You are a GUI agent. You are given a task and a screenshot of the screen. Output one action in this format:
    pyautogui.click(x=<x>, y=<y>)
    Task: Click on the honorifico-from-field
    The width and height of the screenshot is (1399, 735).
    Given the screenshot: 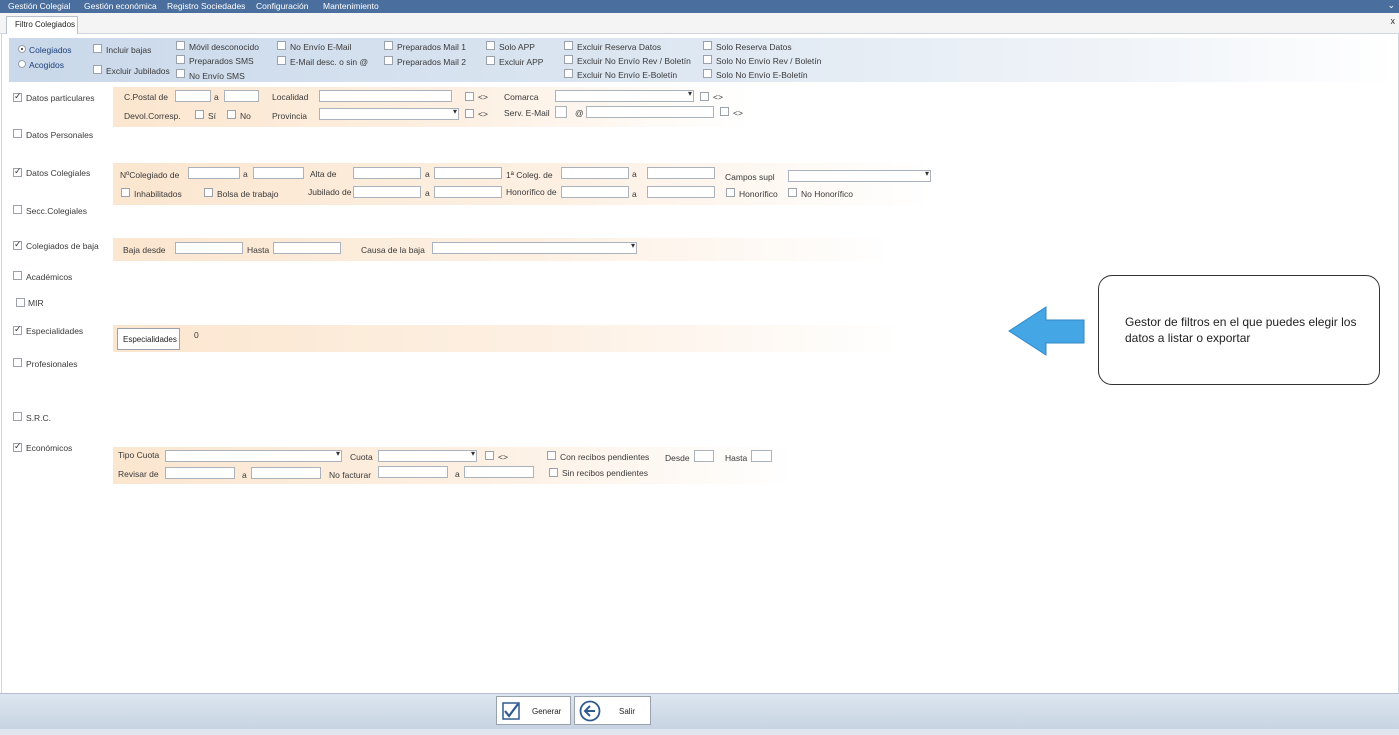 What is the action you would take?
    pyautogui.click(x=595, y=192)
    